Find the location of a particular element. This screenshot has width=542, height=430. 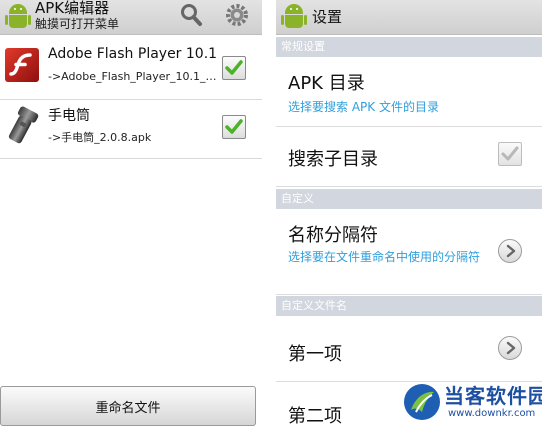

settings-title: 设置 is located at coordinates (327, 17).